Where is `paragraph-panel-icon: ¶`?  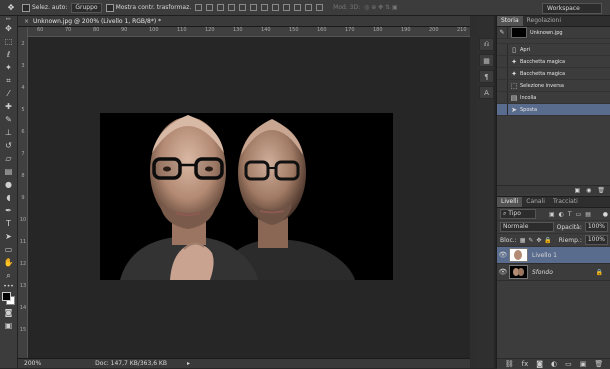
paragraph-panel-icon: ¶ is located at coordinates (486, 76).